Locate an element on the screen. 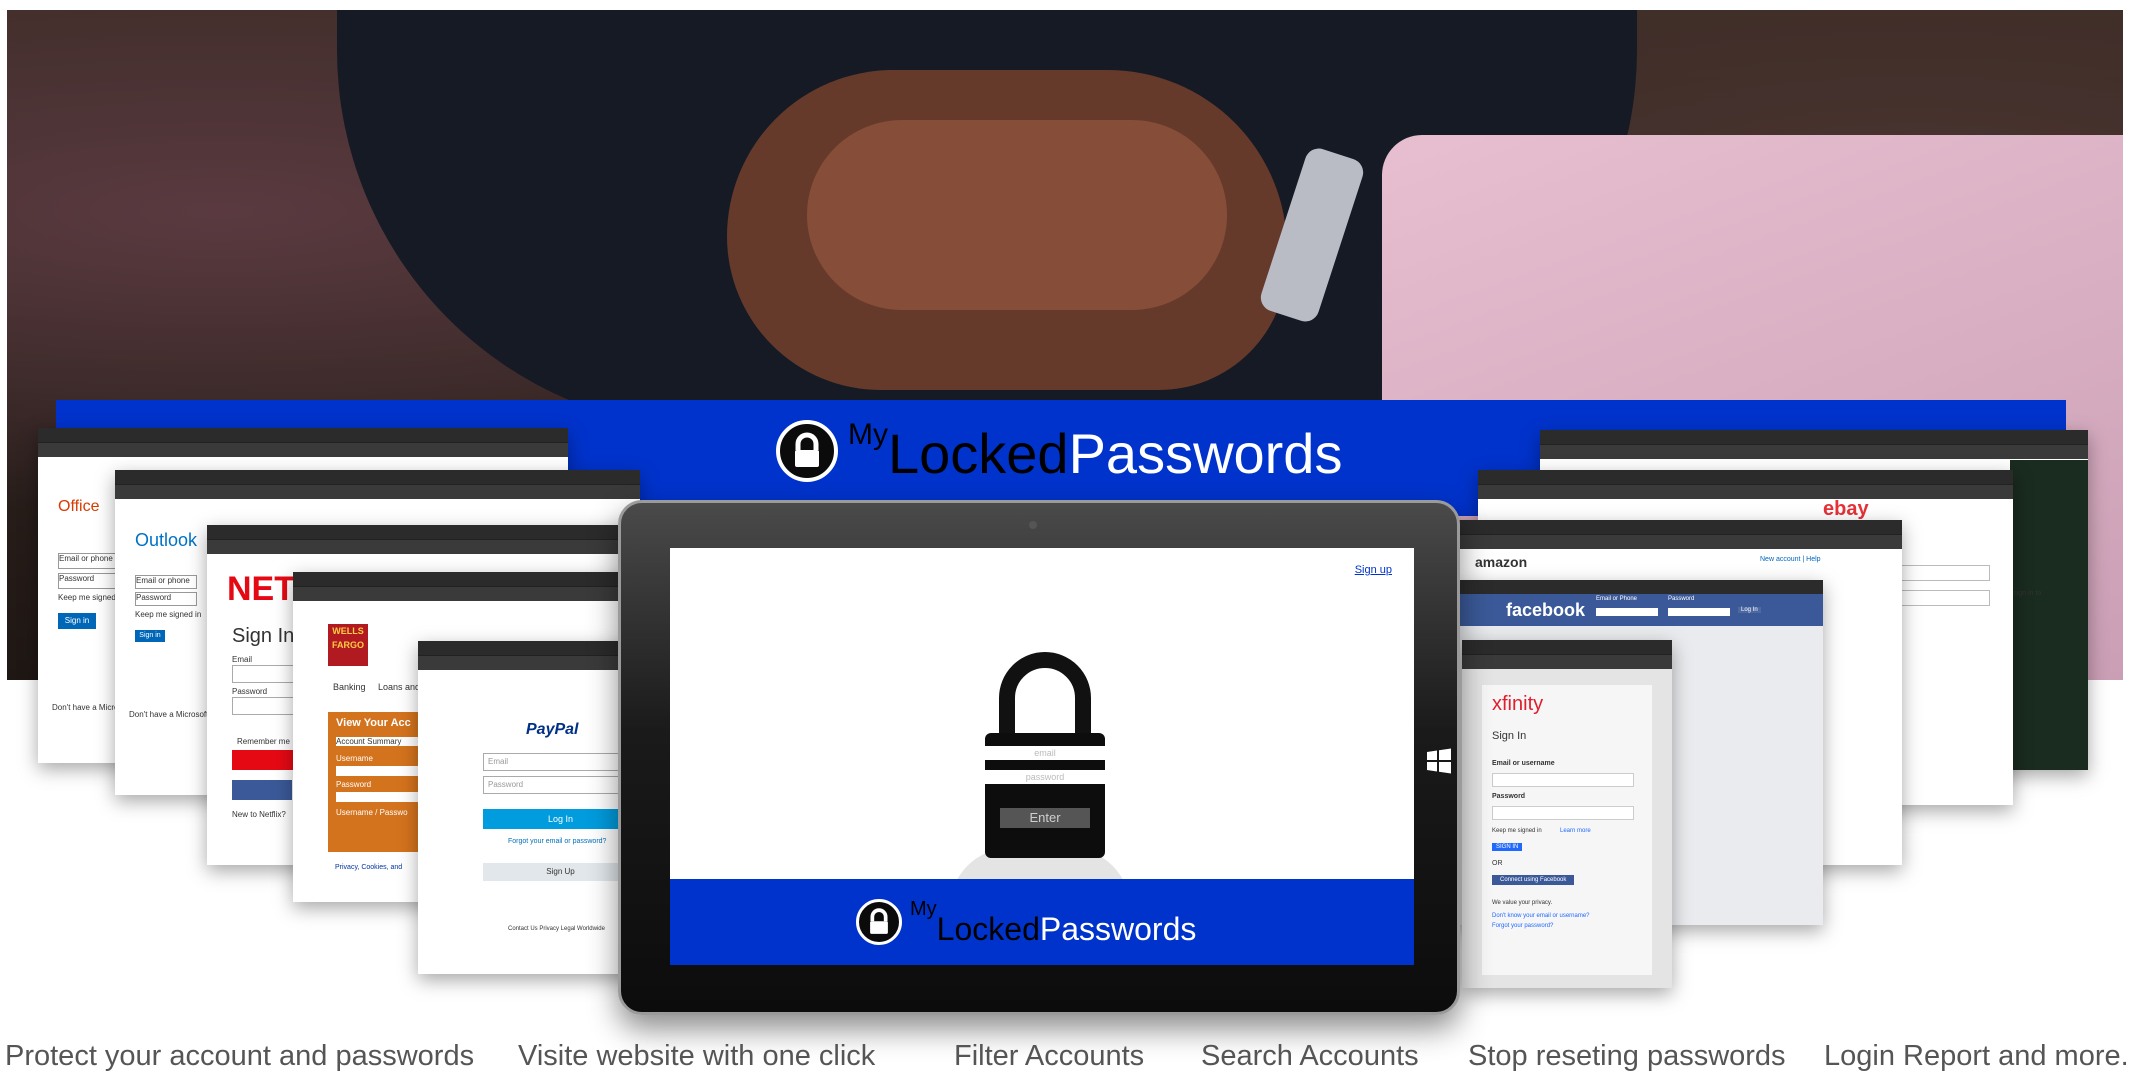 Image resolution: width=2130 pixels, height=1092 pixels. lock-icon is located at coordinates (807, 451).